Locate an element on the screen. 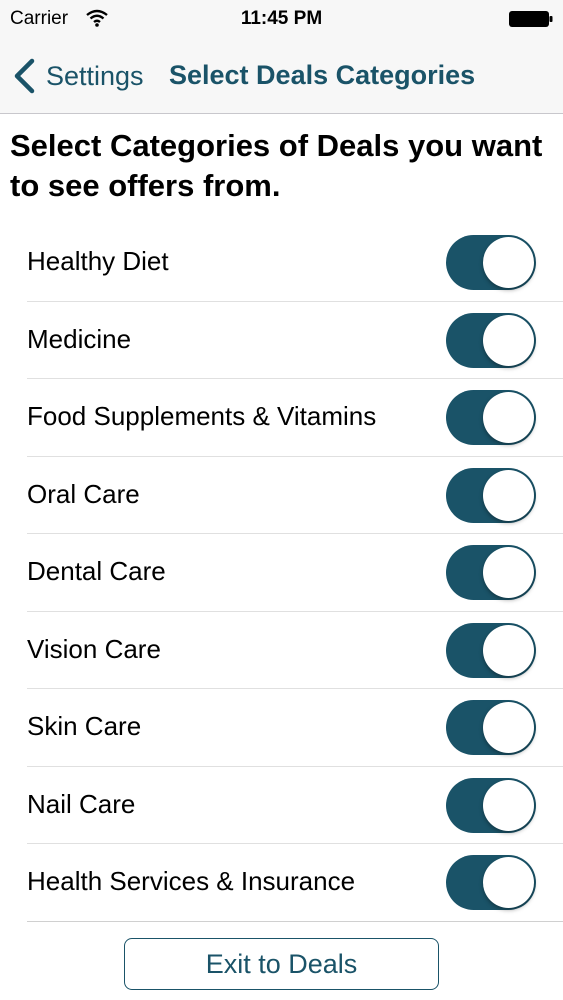 The height and width of the screenshot is (1000, 563). back-button: Settings is located at coordinates (78, 76).